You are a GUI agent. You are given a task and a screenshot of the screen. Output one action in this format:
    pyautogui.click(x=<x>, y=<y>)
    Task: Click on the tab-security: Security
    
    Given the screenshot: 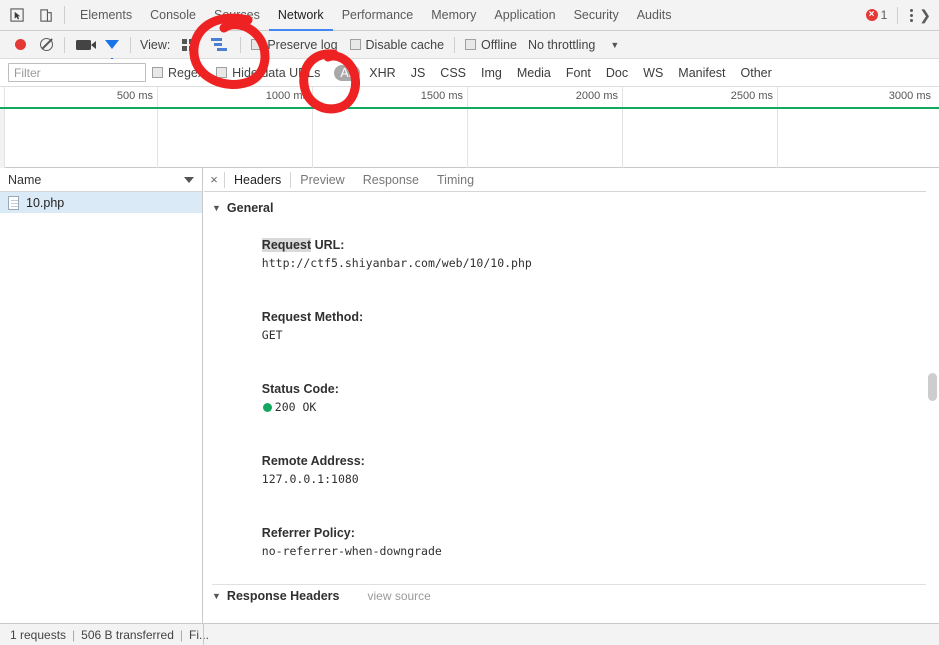 What is the action you would take?
    pyautogui.click(x=596, y=15)
    